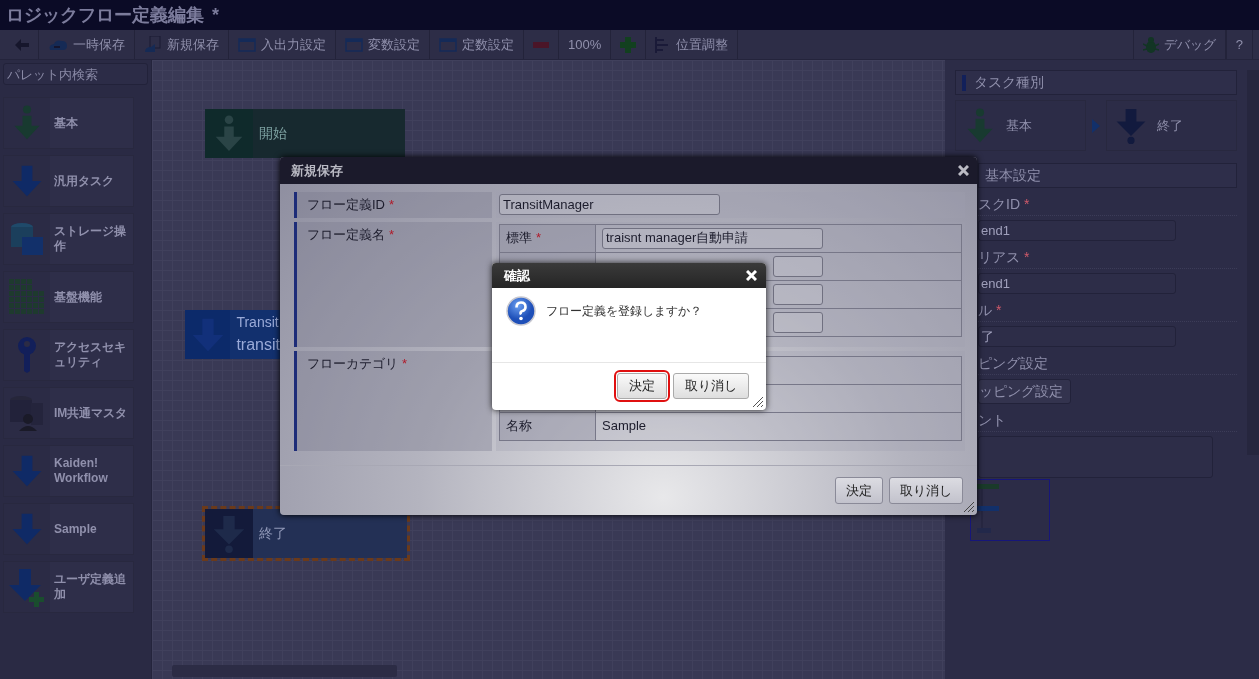 This screenshot has height=679, width=1259. What do you see at coordinates (1150, 44) in the screenshot?
I see `bug-icon` at bounding box center [1150, 44].